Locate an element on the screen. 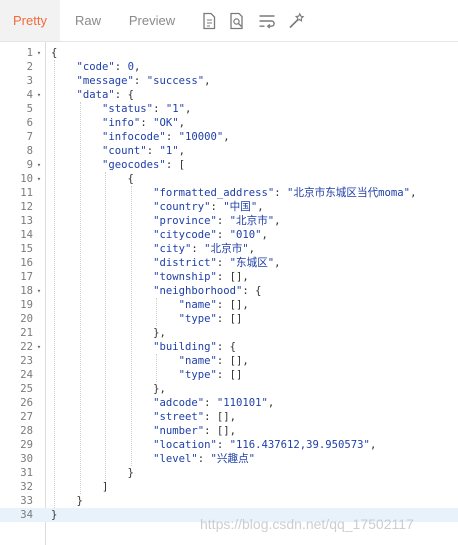 Image resolution: width=458 pixels, height=545 pixels. code-text: "location": "116.437612,39.950573", is located at coordinates (265, 445).